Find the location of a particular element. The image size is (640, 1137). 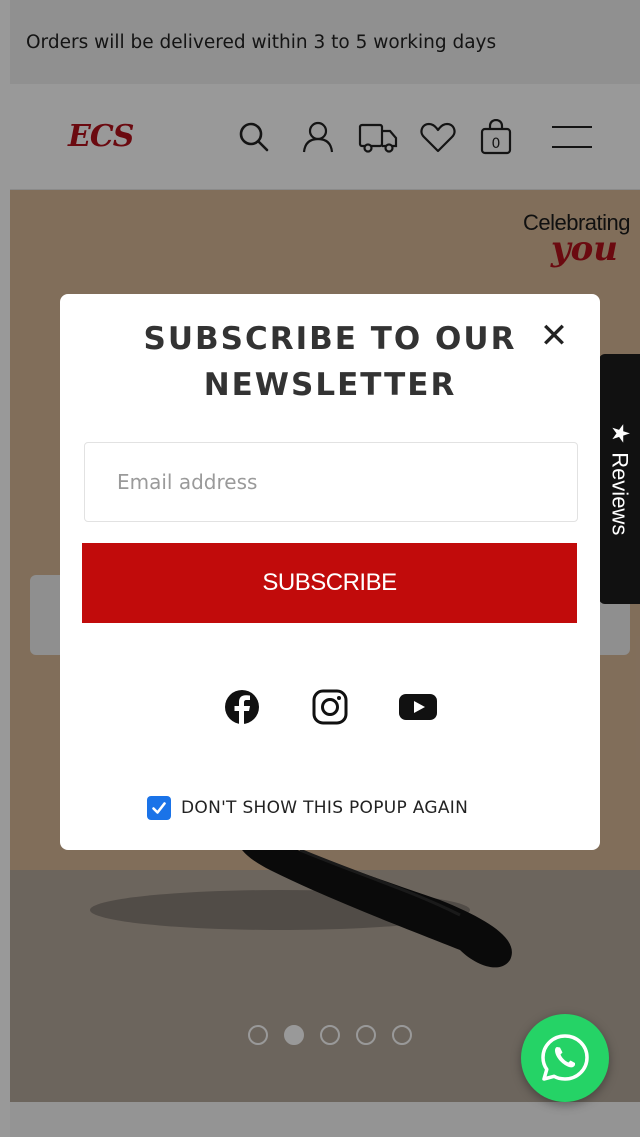

reviews-label: Reviews is located at coordinates (620, 494).